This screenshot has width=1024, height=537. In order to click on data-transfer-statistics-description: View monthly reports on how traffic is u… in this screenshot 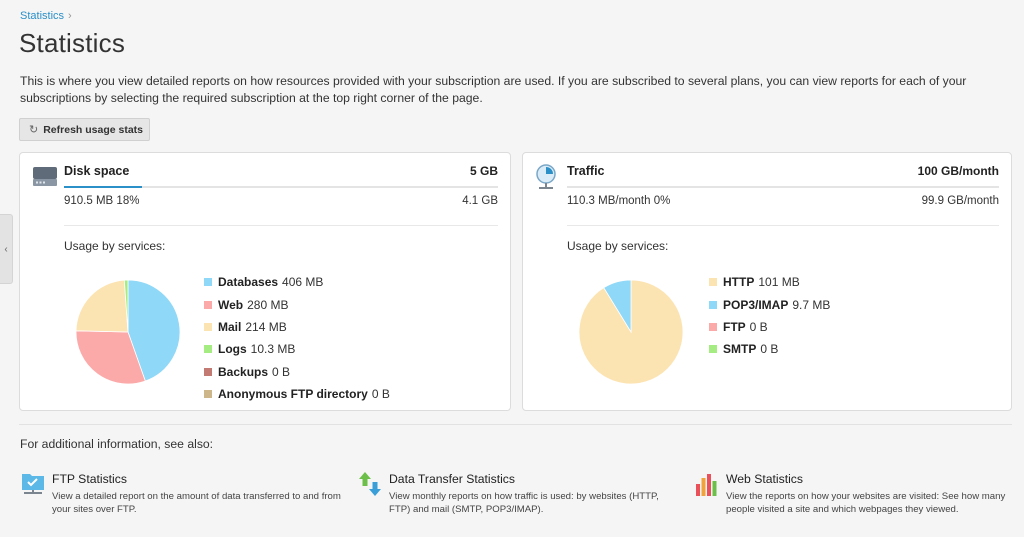, I will do `click(524, 503)`.